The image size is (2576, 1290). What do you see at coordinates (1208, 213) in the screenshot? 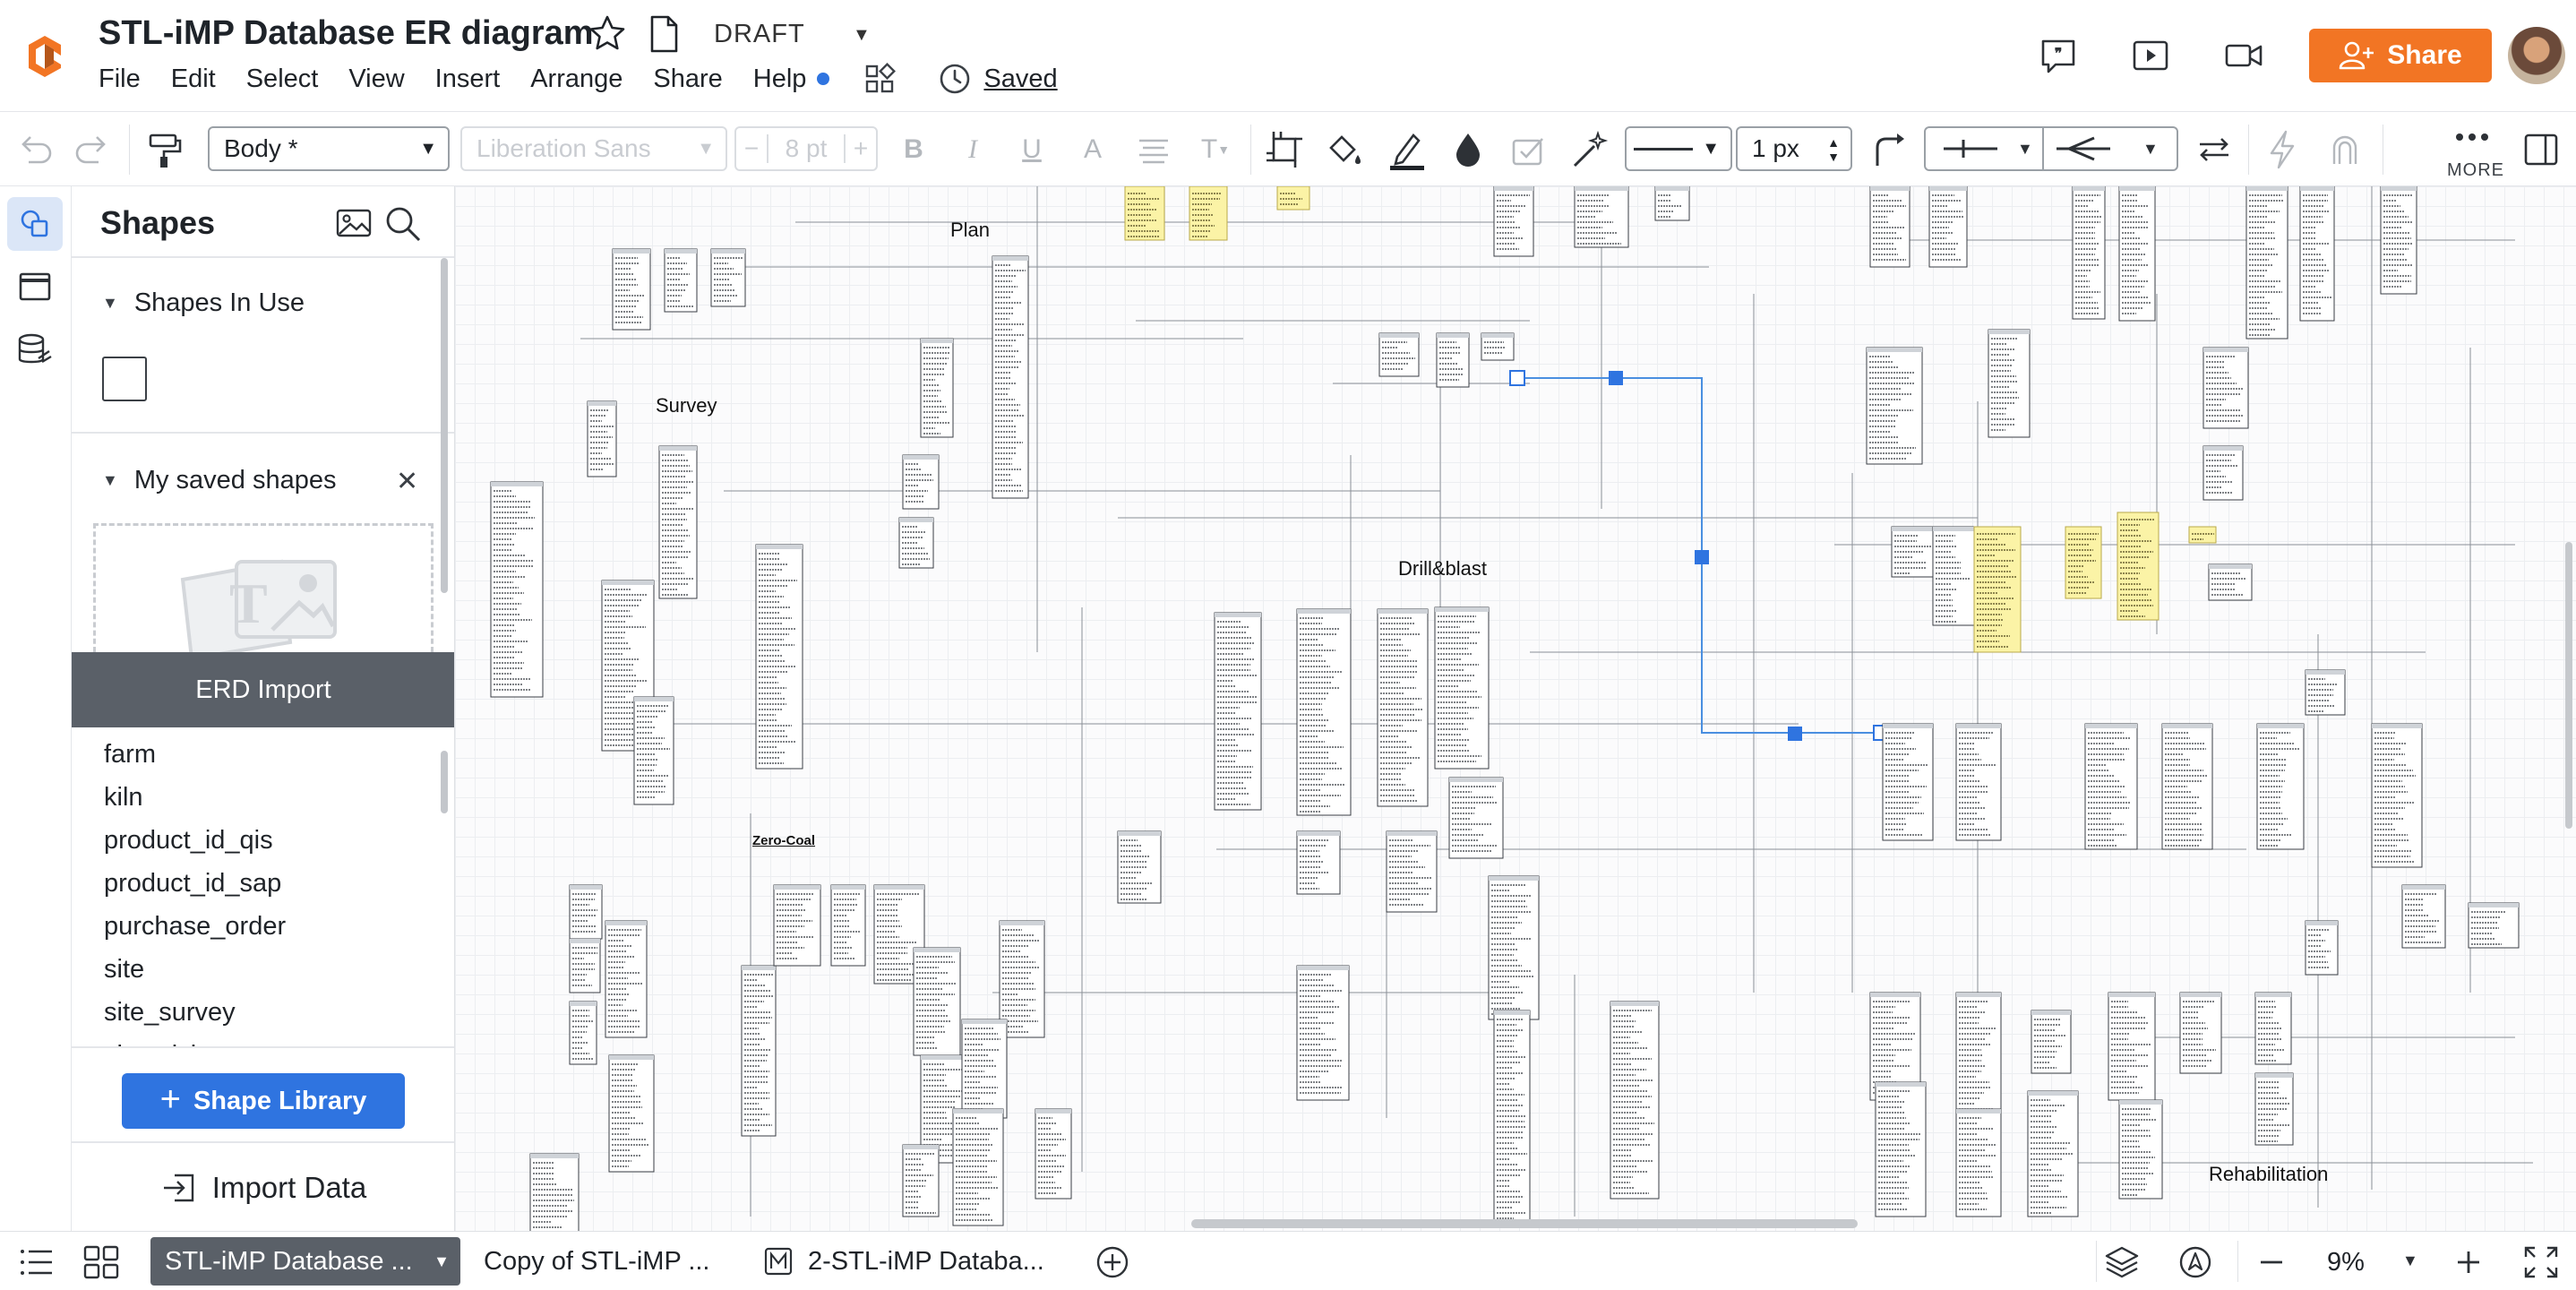
I see `highlighted-entity-table` at bounding box center [1208, 213].